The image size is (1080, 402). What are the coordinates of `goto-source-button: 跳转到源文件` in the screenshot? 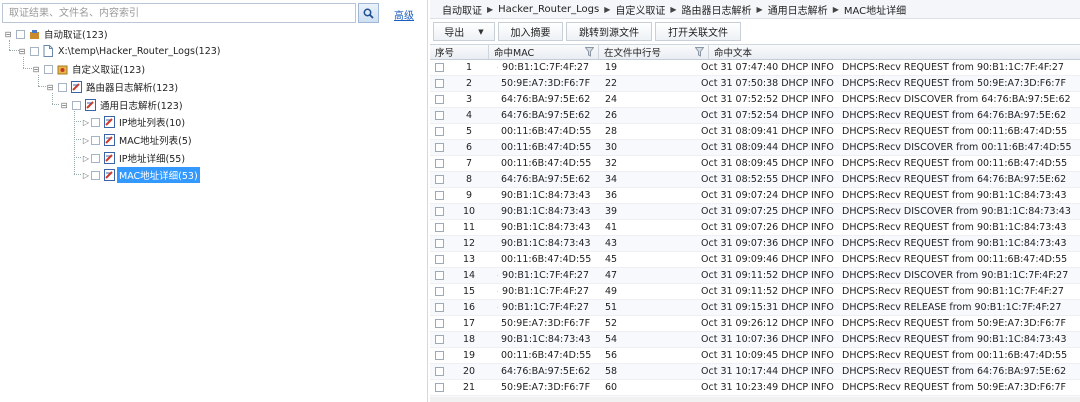 It's located at (609, 31).